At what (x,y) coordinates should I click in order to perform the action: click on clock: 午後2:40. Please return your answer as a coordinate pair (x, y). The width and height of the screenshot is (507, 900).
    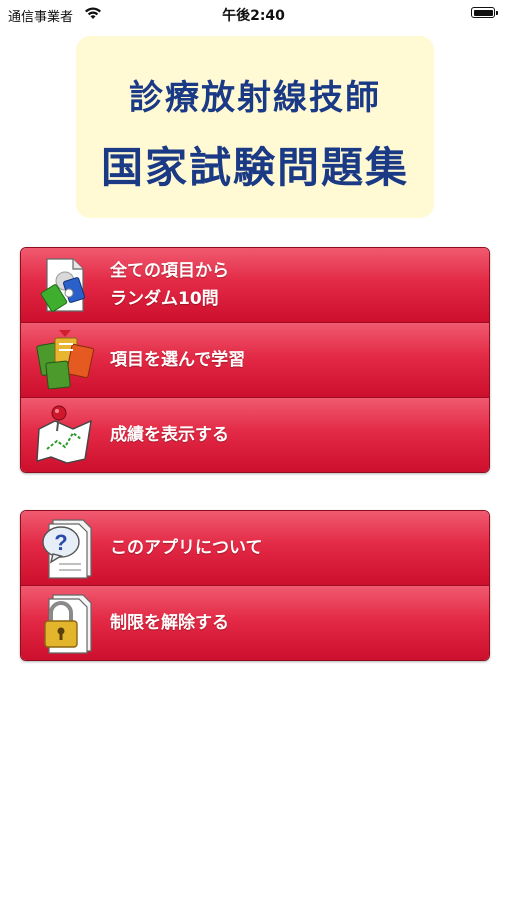
    Looking at the image, I should click on (253, 16).